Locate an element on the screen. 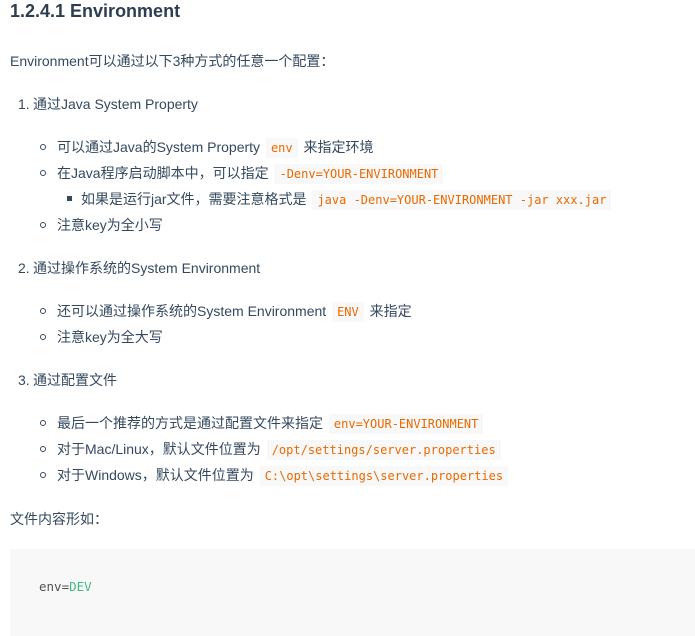 The width and height of the screenshot is (695, 636). bullet-item: 可以通过Java的System Property env 来指定环境 is located at coordinates (215, 147).